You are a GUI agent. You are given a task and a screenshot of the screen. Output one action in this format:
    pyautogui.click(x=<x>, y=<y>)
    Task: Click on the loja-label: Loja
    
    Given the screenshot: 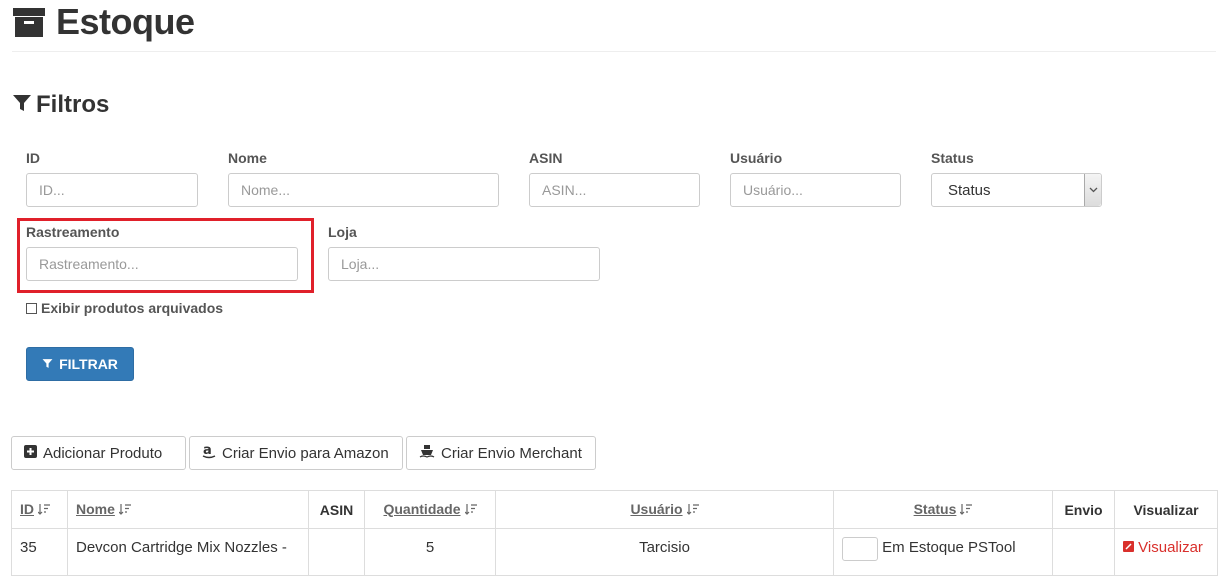 What is the action you would take?
    pyautogui.click(x=342, y=232)
    